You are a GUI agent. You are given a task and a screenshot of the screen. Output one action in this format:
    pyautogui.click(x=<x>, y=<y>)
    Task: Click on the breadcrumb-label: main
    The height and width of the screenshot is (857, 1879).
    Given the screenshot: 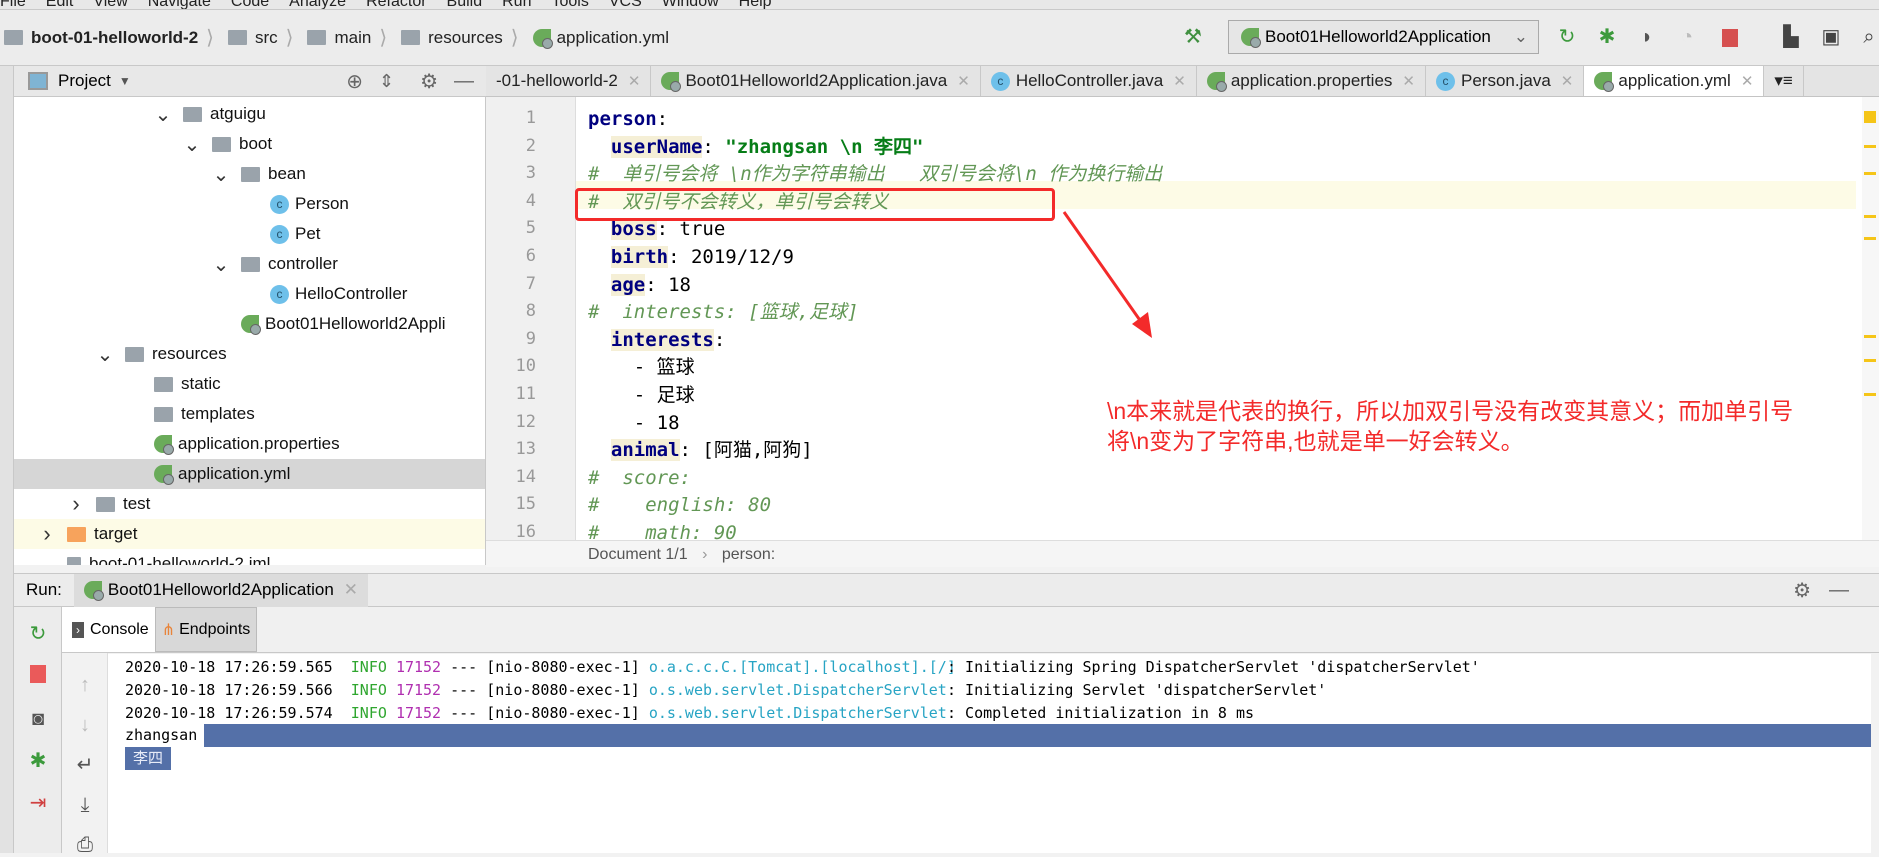 What is the action you would take?
    pyautogui.click(x=353, y=37)
    